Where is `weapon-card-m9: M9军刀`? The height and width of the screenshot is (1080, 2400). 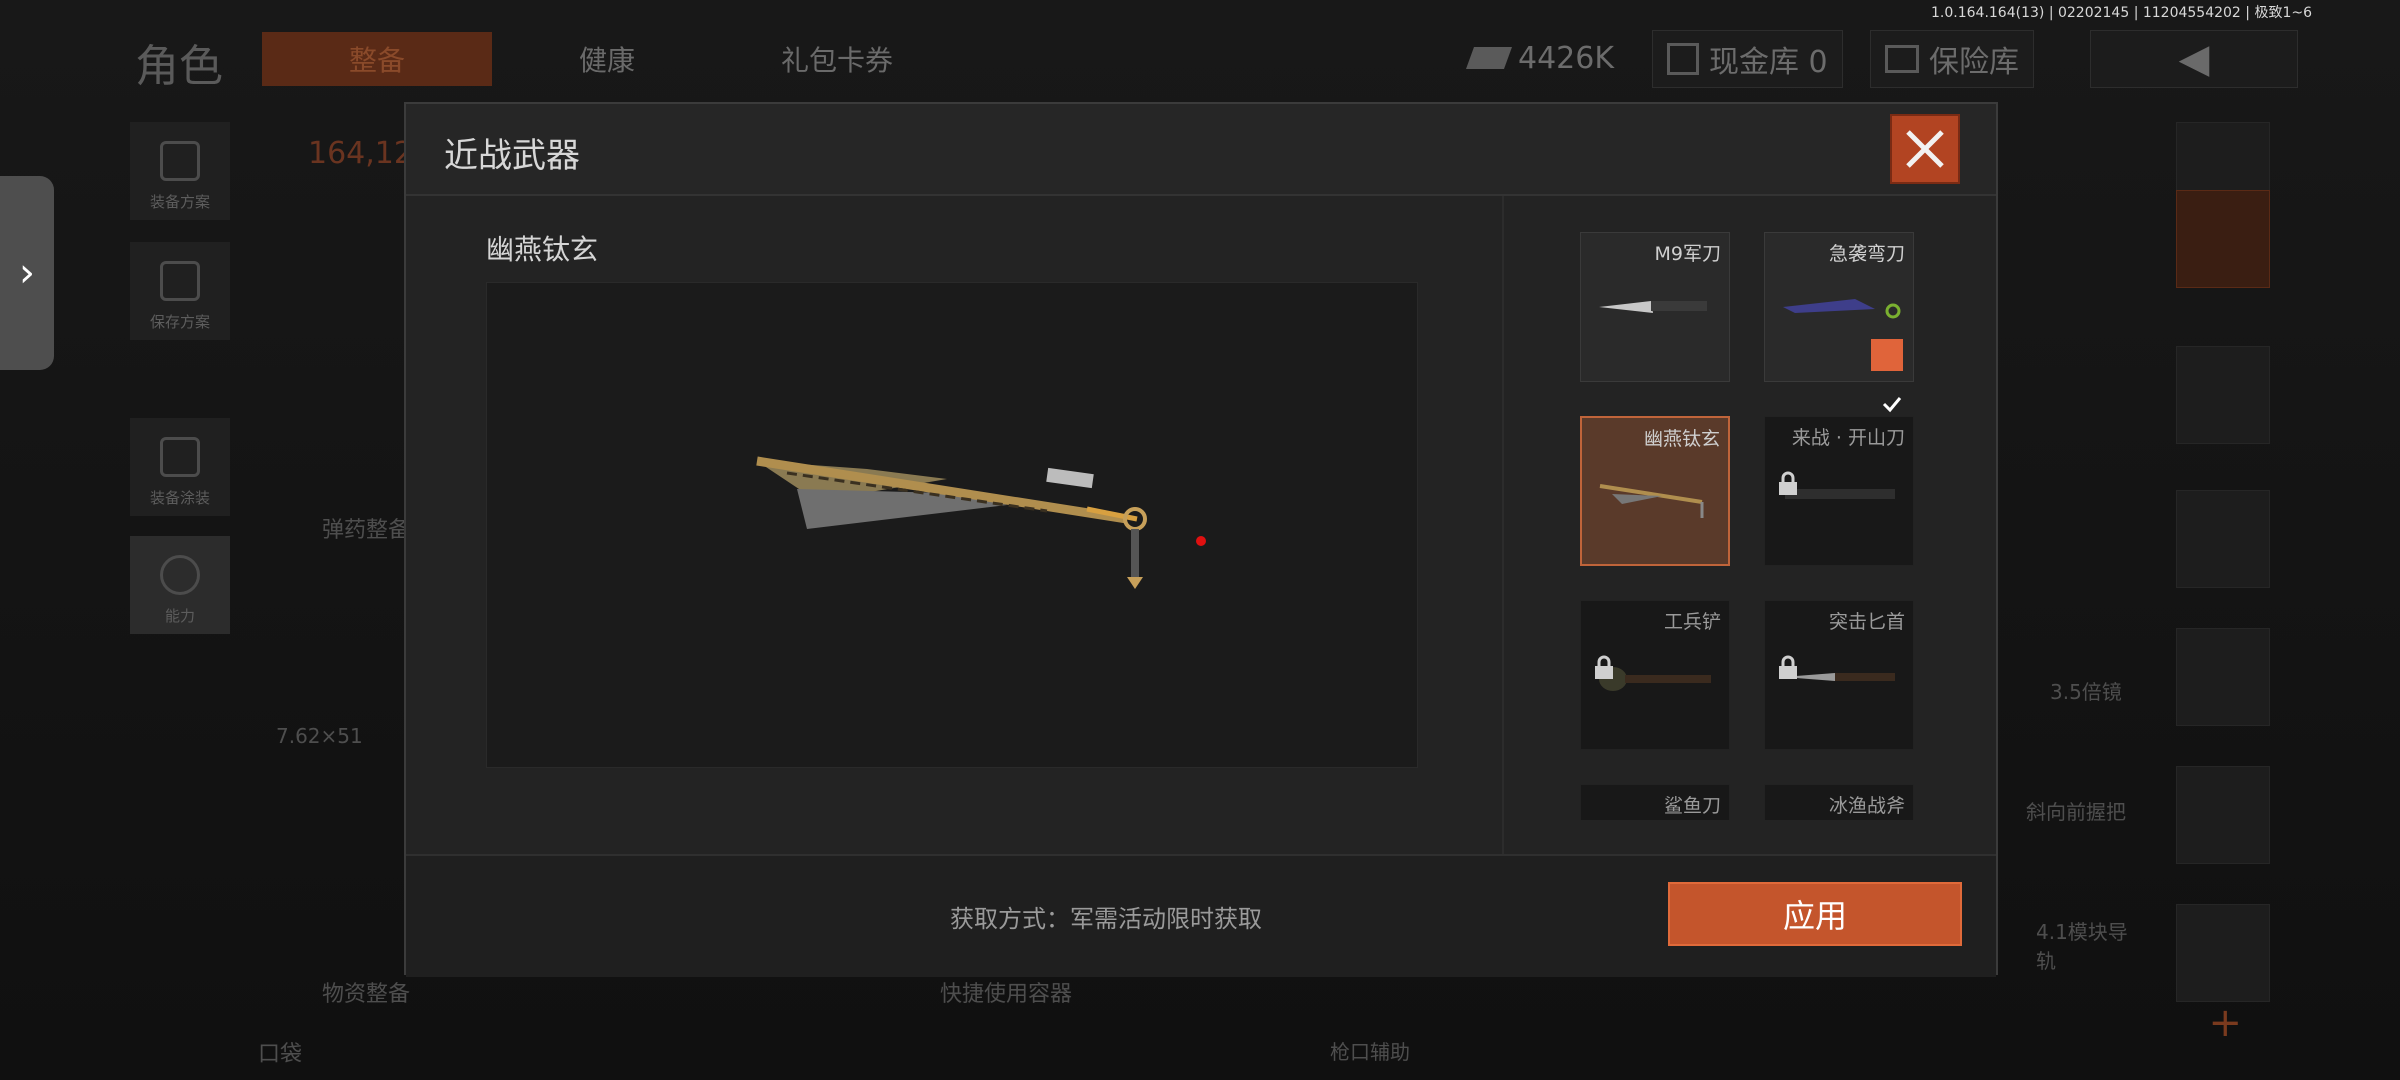
weapon-card-m9: M9军刀 is located at coordinates (1655, 307).